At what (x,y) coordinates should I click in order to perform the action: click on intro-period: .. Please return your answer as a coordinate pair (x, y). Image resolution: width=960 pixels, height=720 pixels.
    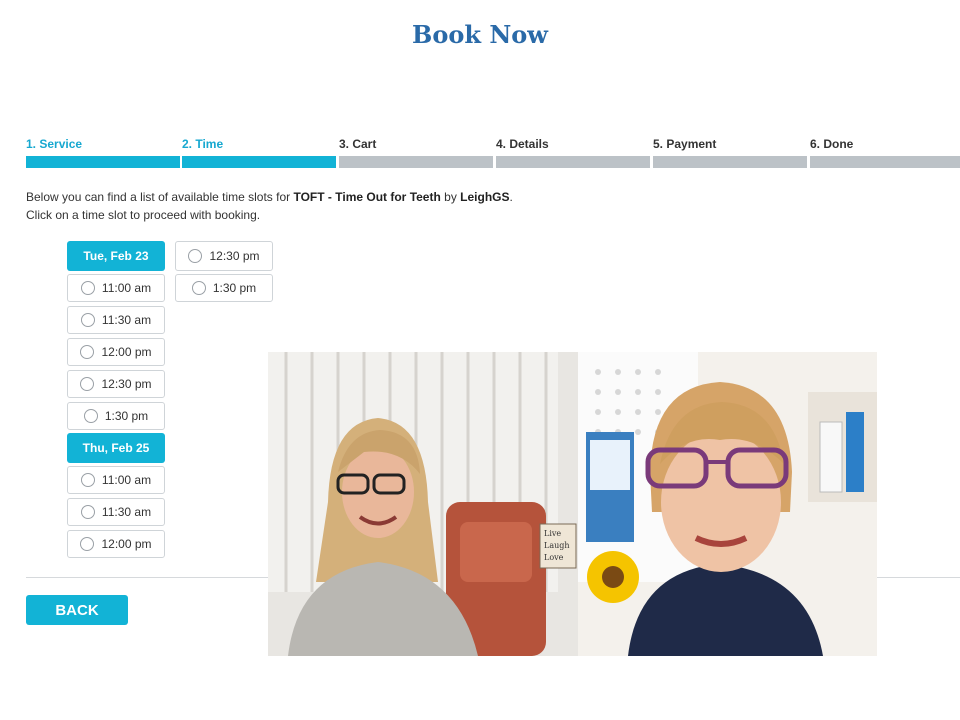
    Looking at the image, I should click on (511, 197).